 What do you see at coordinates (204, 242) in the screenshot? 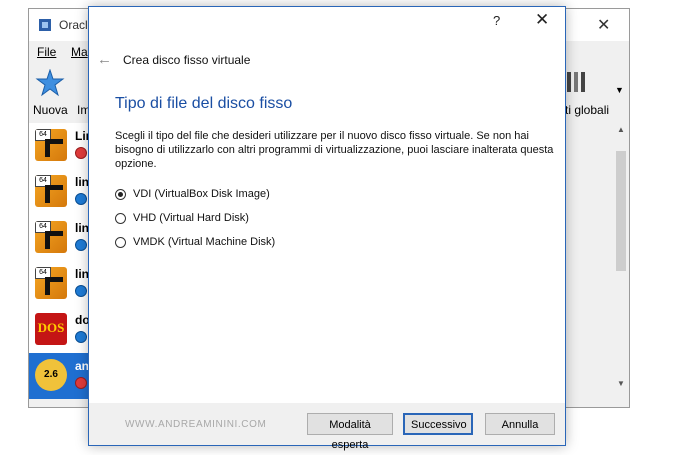
I see `radio-label: VMDK (Virtual Machine Disk)` at bounding box center [204, 242].